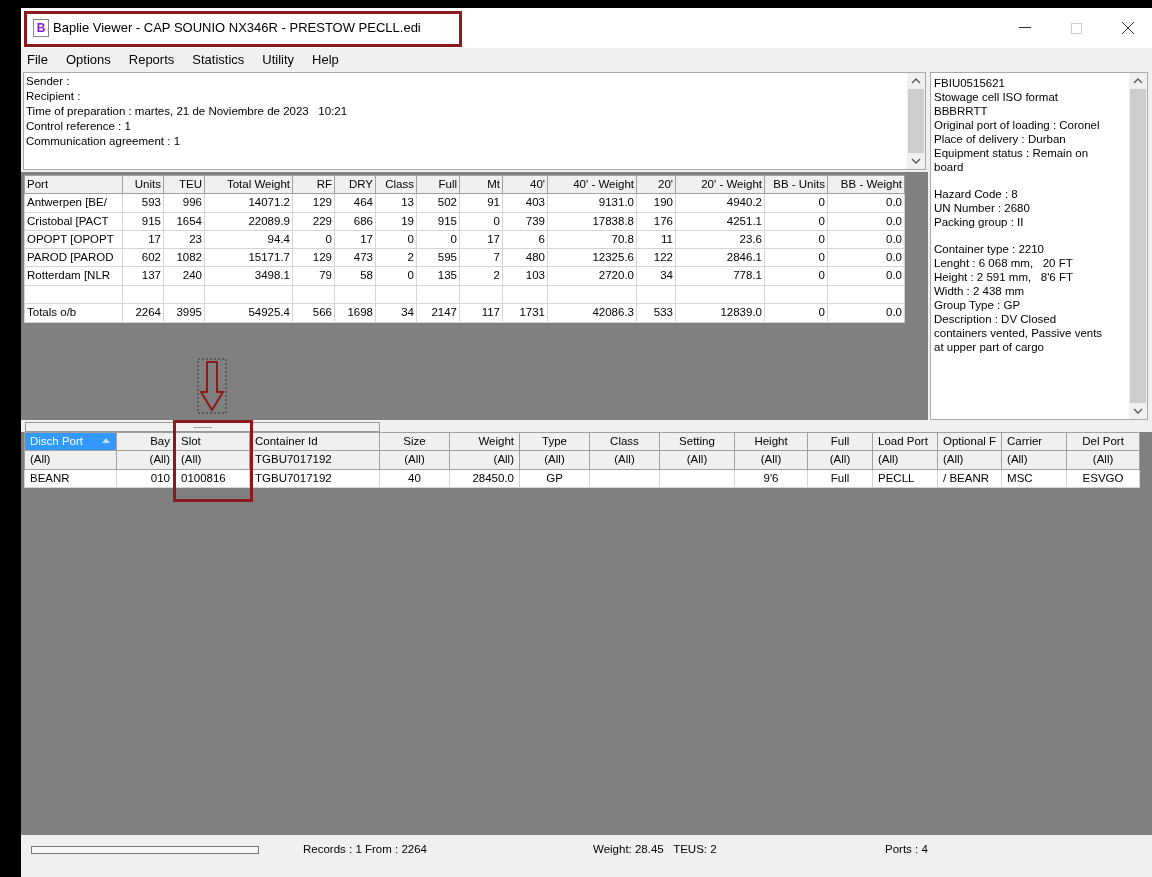 The height and width of the screenshot is (877, 1152). What do you see at coordinates (88, 60) in the screenshot?
I see `menu-item: Options` at bounding box center [88, 60].